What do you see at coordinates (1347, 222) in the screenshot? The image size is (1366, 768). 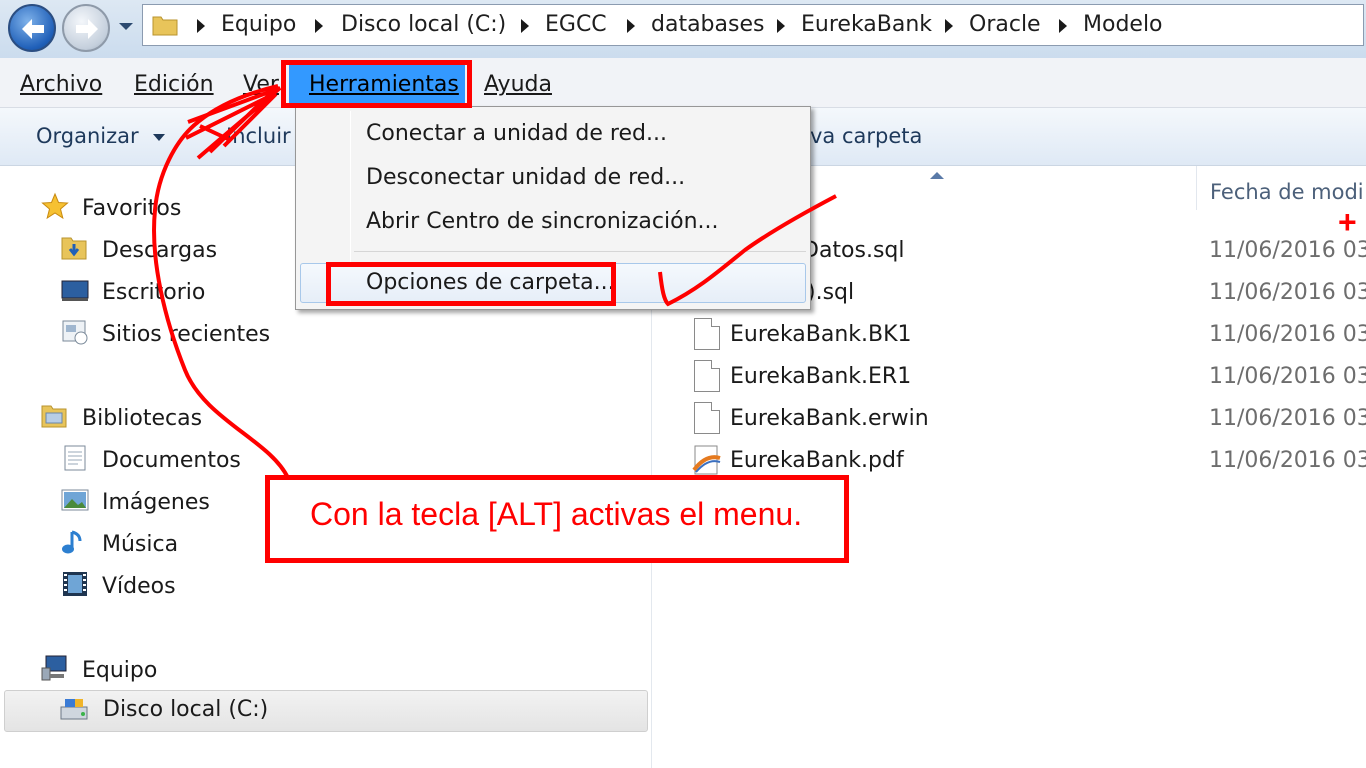 I see `annotation-plus-mark: +` at bounding box center [1347, 222].